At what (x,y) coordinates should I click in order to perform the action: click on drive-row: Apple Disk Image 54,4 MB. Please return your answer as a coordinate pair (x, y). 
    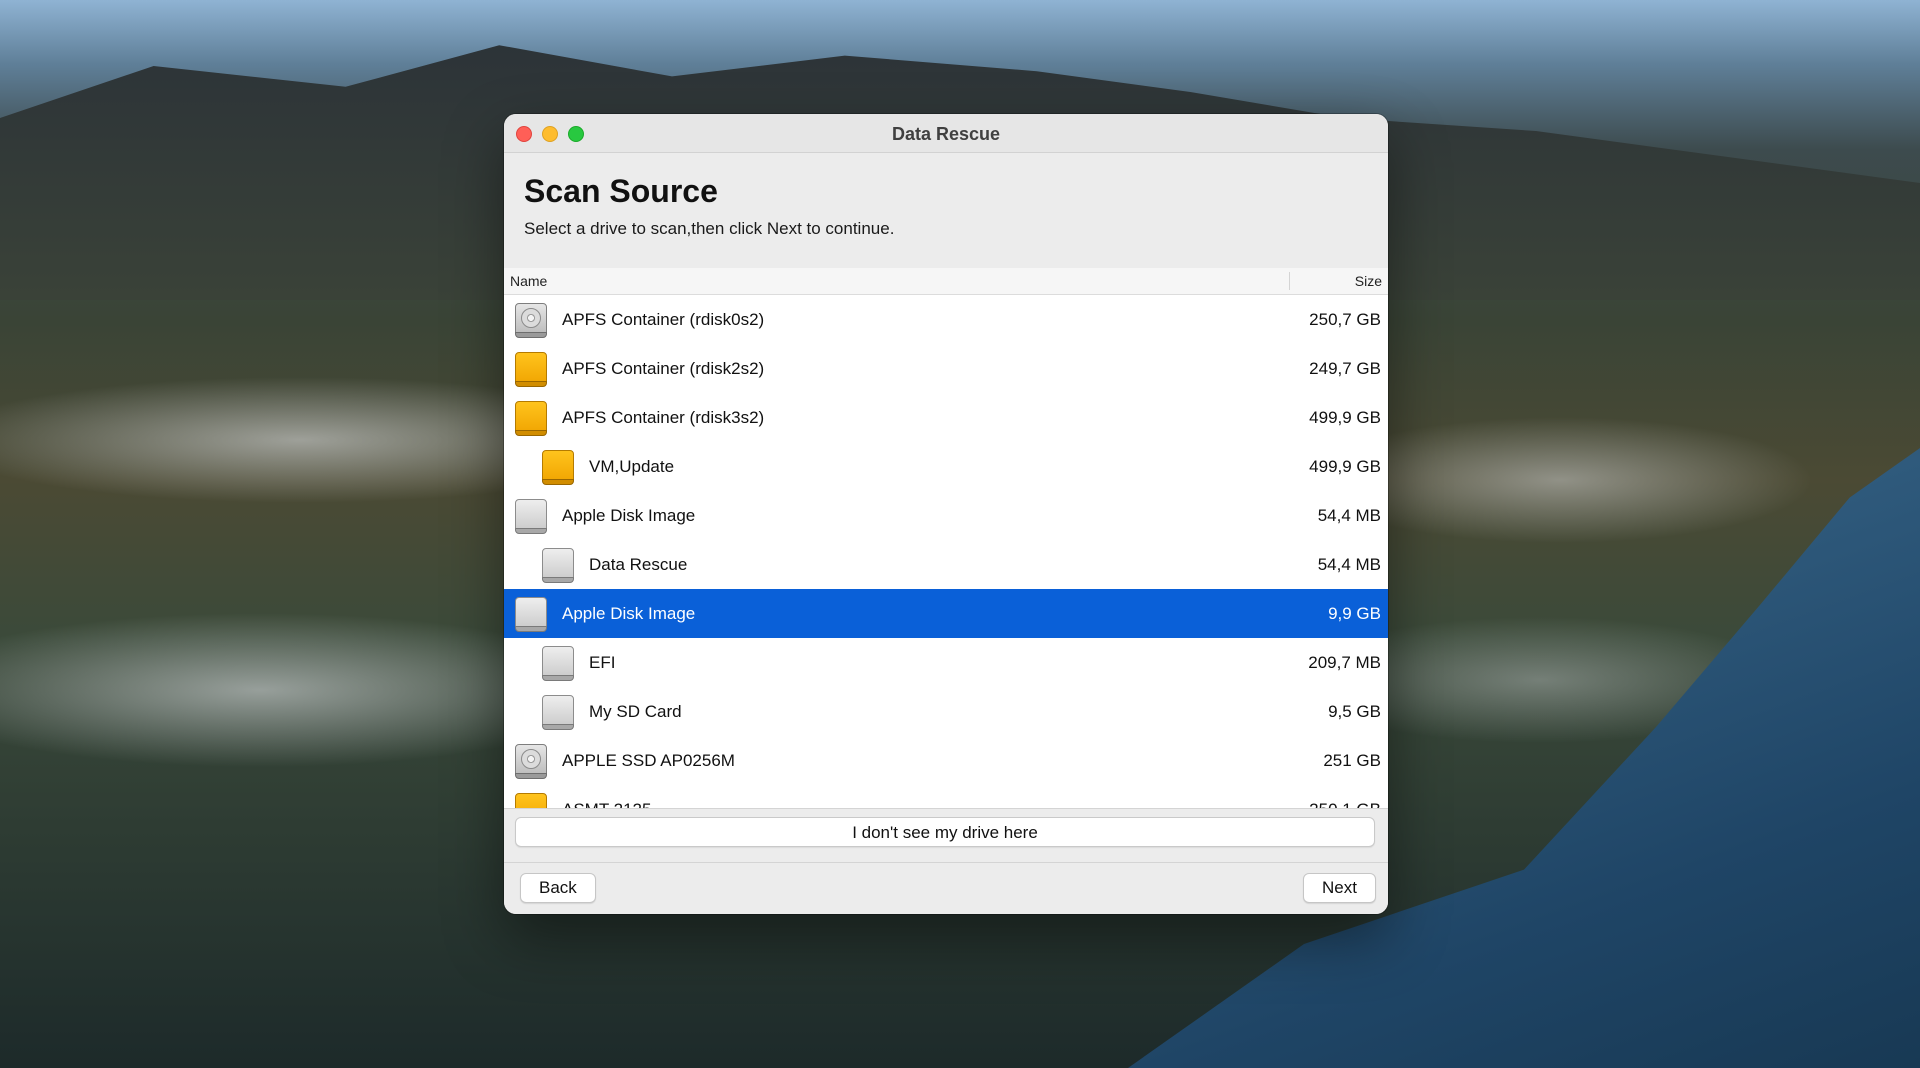
    Looking at the image, I should click on (946, 515).